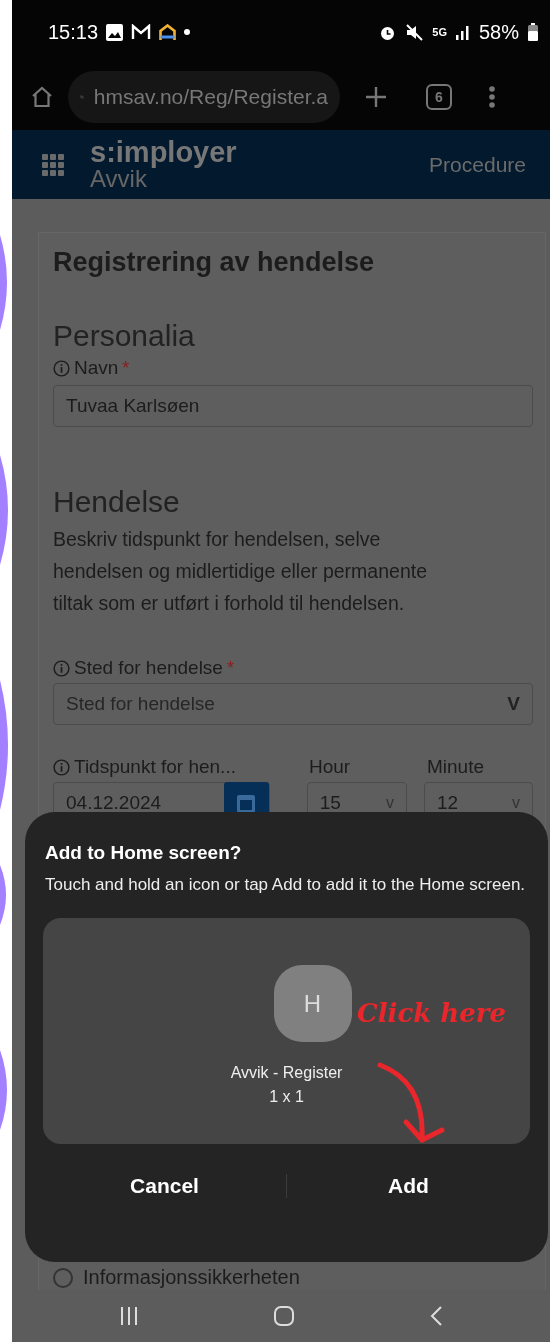  Describe the element at coordinates (73, 32) in the screenshot. I see `clock: 15:13` at that location.